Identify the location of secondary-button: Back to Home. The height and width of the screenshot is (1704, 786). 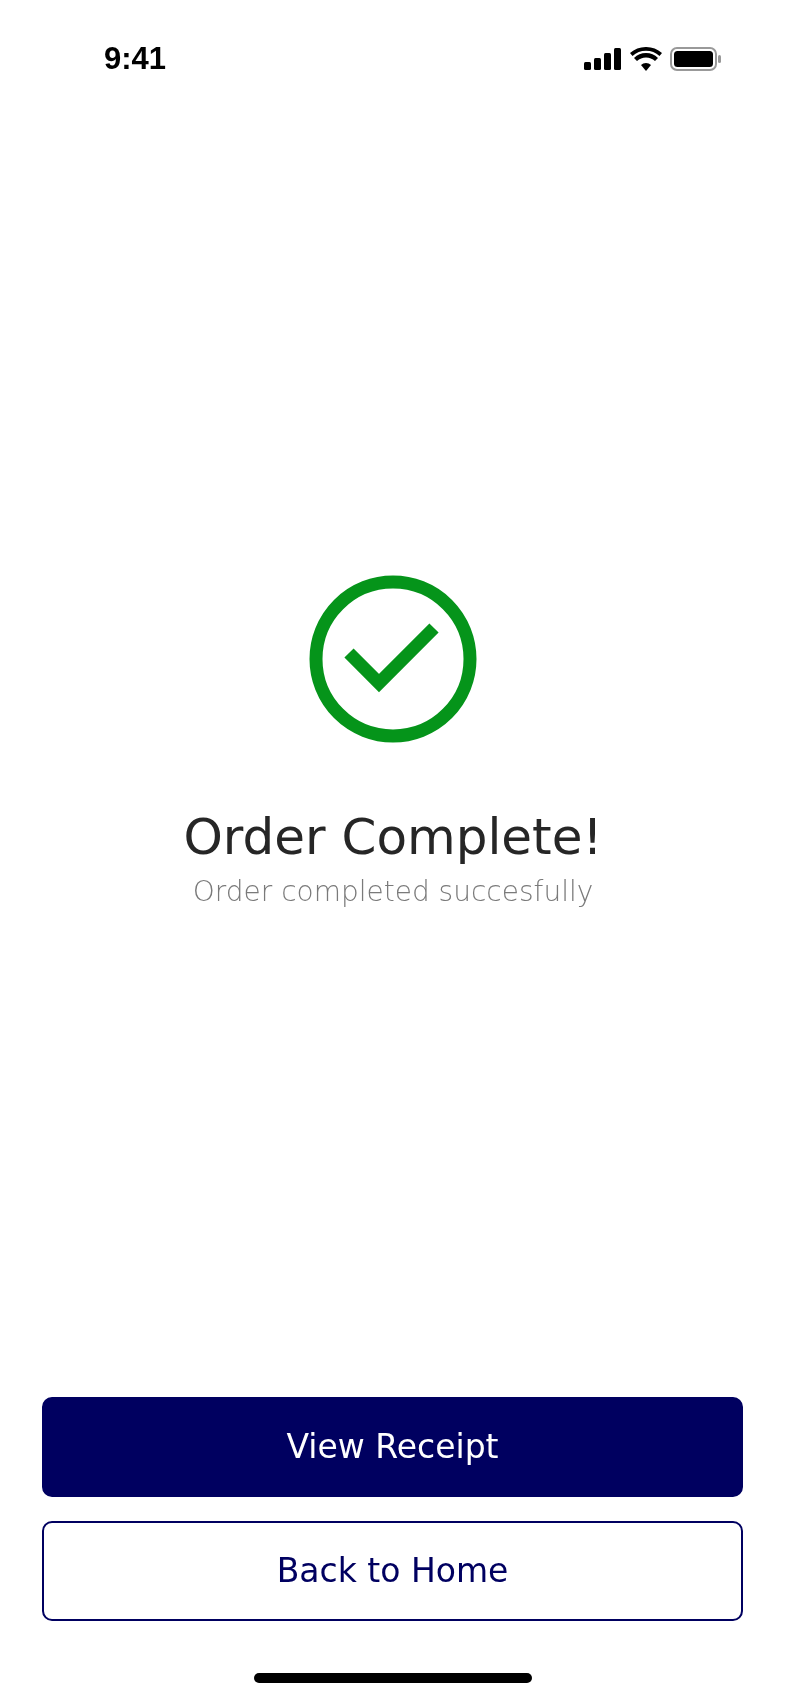
(392, 1571).